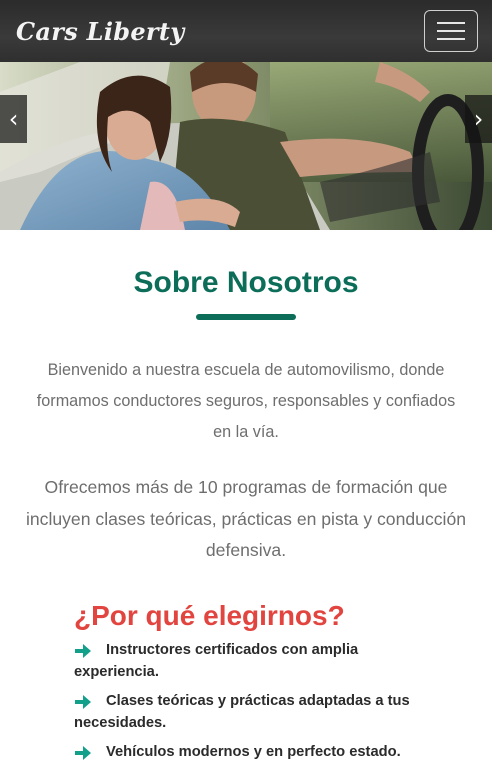 The height and width of the screenshot is (779, 492). What do you see at coordinates (246, 31) in the screenshot?
I see `navbar: Cars Liberty` at bounding box center [246, 31].